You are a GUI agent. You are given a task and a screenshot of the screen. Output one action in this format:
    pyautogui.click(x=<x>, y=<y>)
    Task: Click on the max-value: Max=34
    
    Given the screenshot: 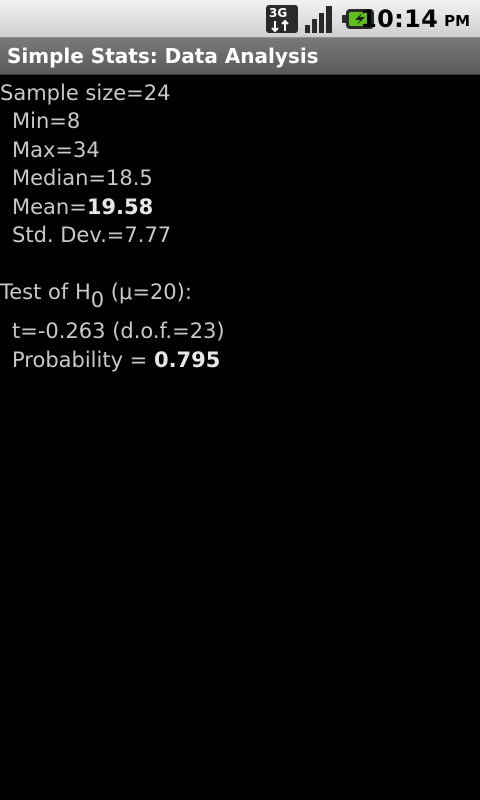 What is the action you would take?
    pyautogui.click(x=56, y=150)
    